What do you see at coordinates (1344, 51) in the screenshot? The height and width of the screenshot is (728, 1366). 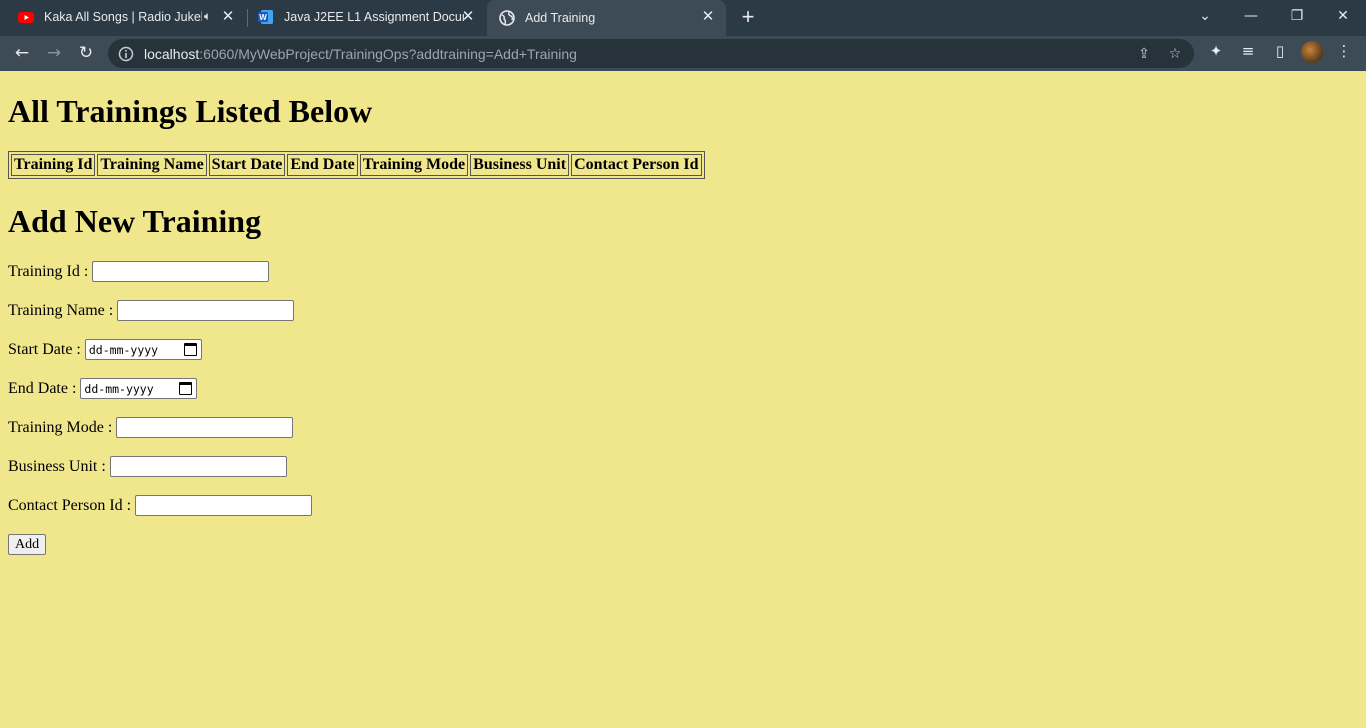 I see `menu-icon: ⋮` at bounding box center [1344, 51].